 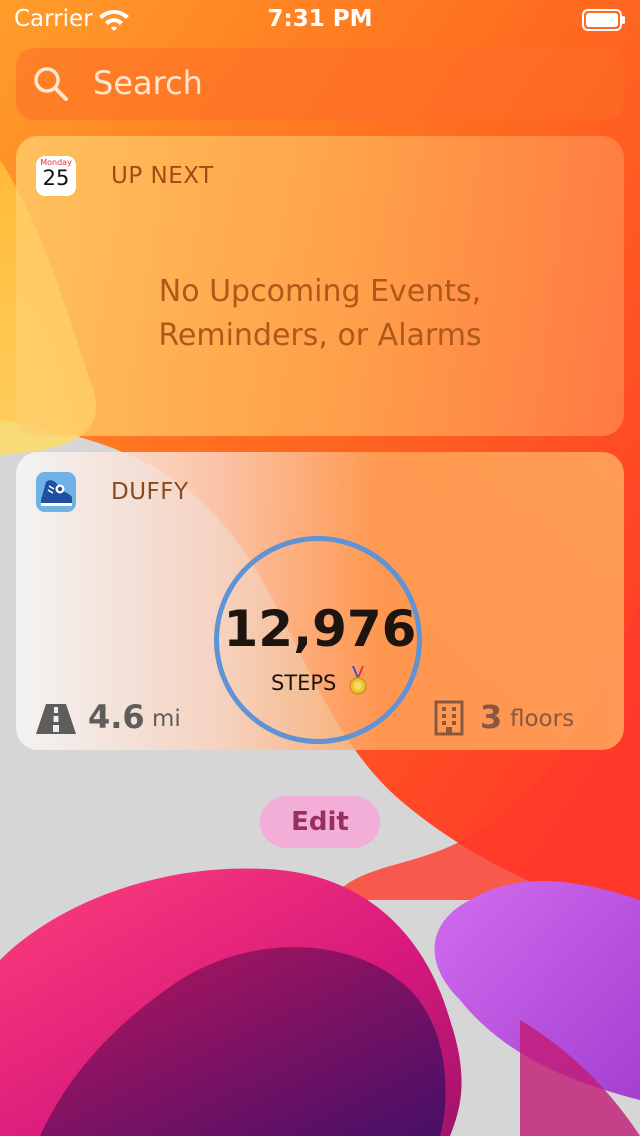 I want to click on building-icon, so click(x=449, y=718).